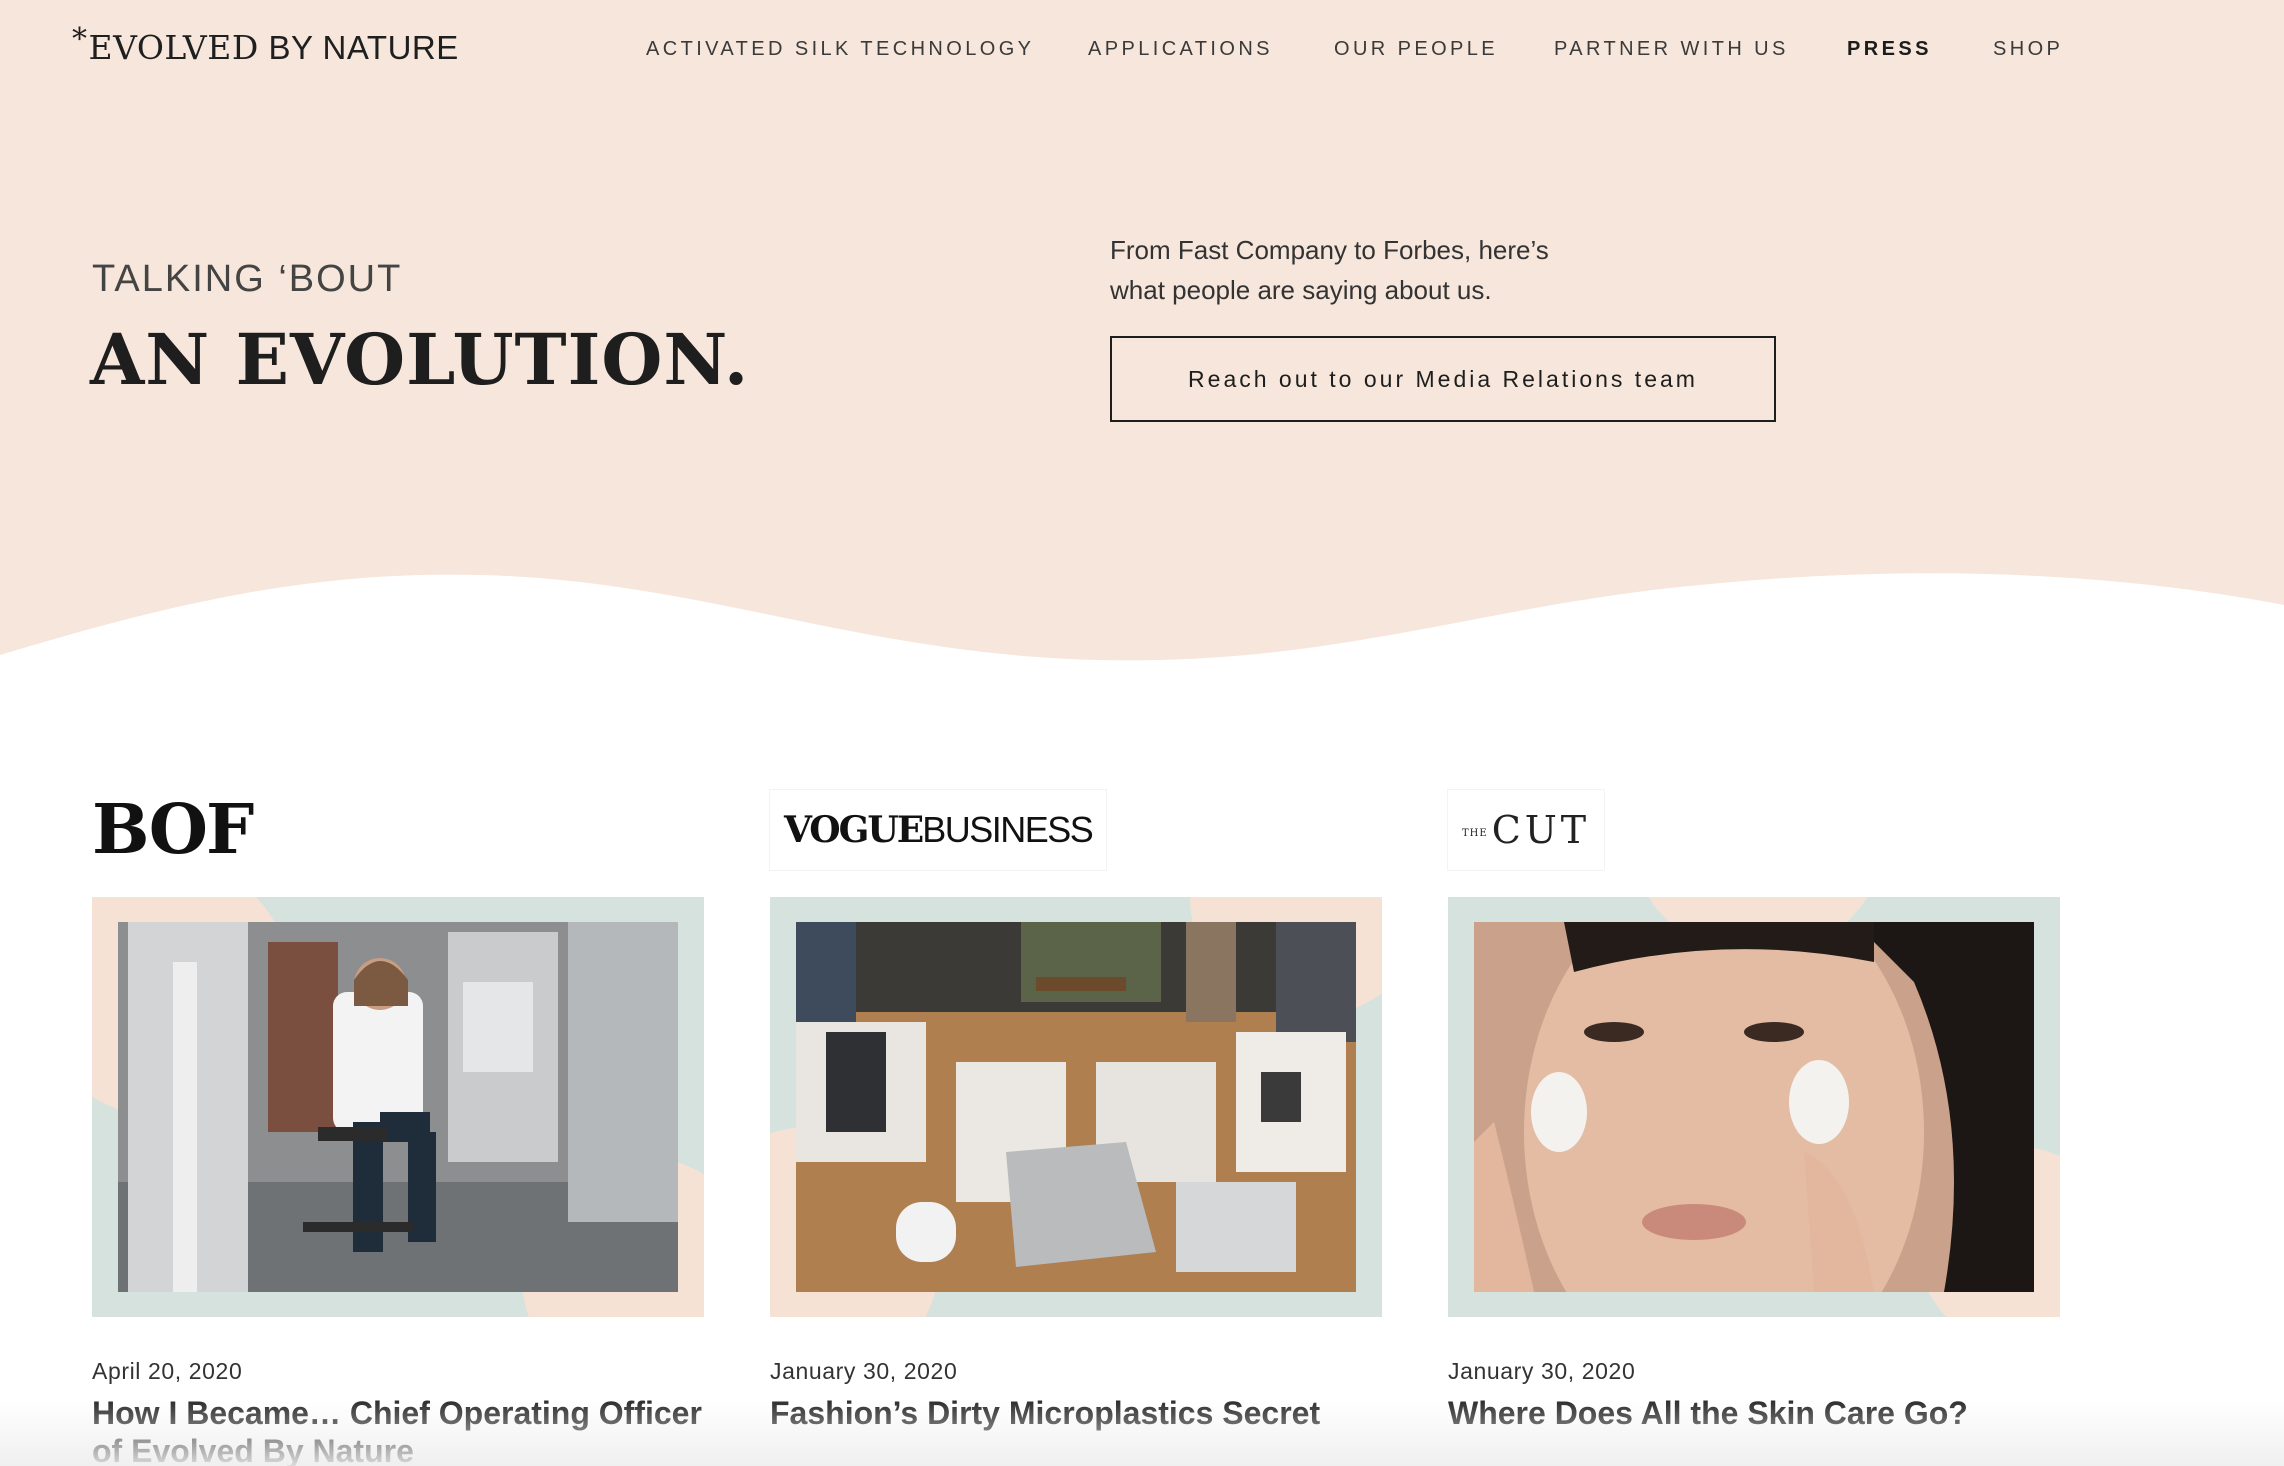 Image resolution: width=2284 pixels, height=1466 pixels. I want to click on photo-lab-portrait, so click(398, 1107).